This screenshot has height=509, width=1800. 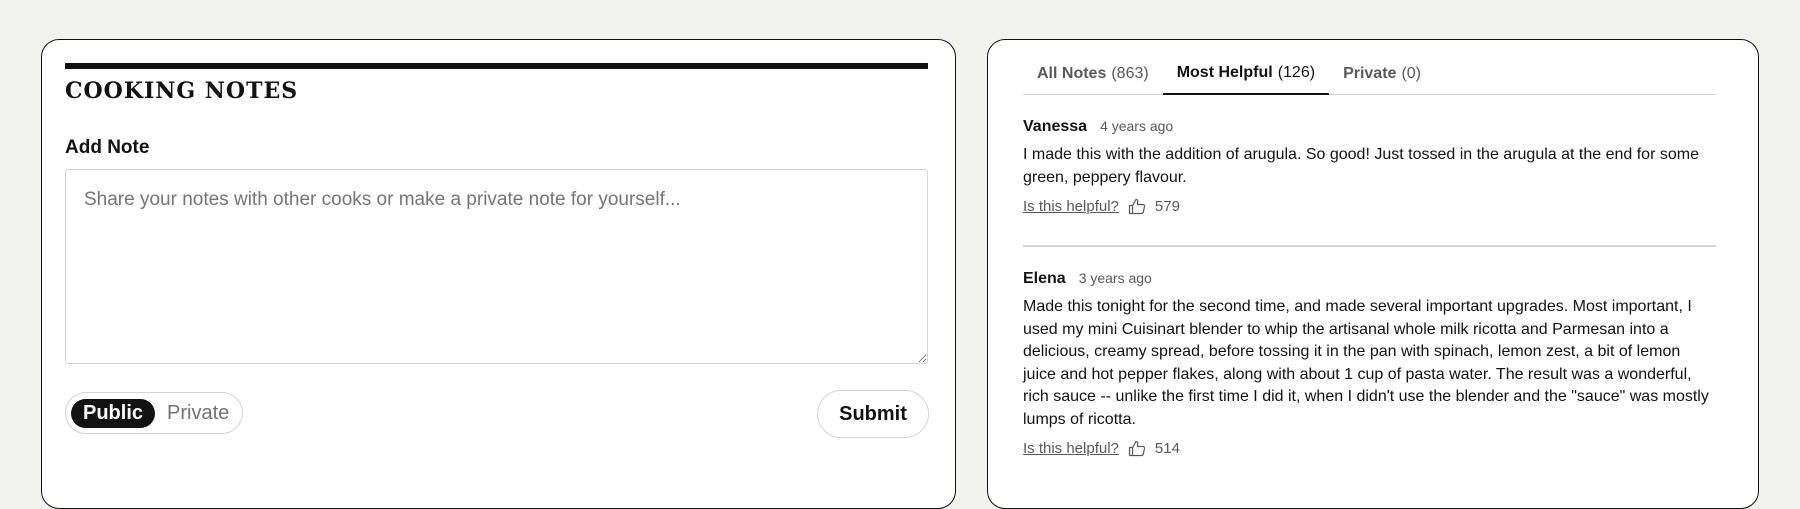 What do you see at coordinates (1224, 72) in the screenshot?
I see `tab-label: Most Helpful` at bounding box center [1224, 72].